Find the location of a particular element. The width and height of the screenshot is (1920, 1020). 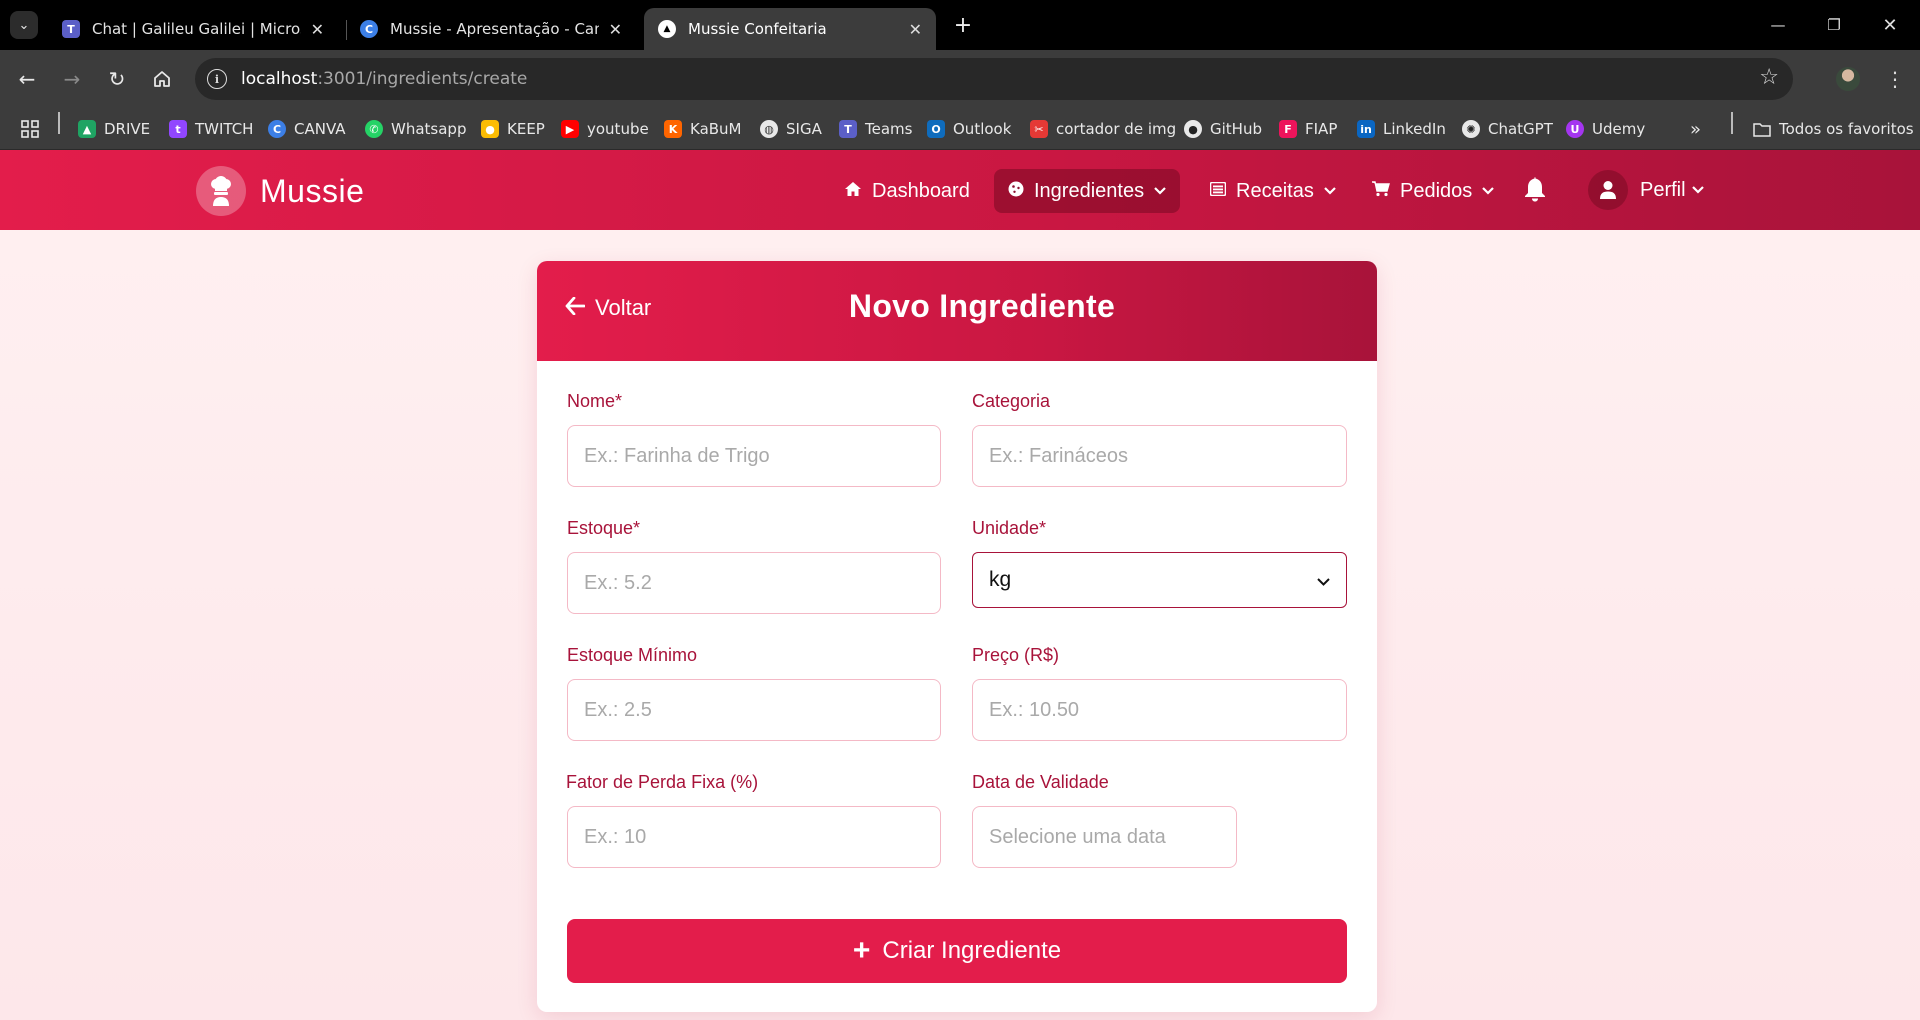

twitch-icon: t is located at coordinates (178, 129).